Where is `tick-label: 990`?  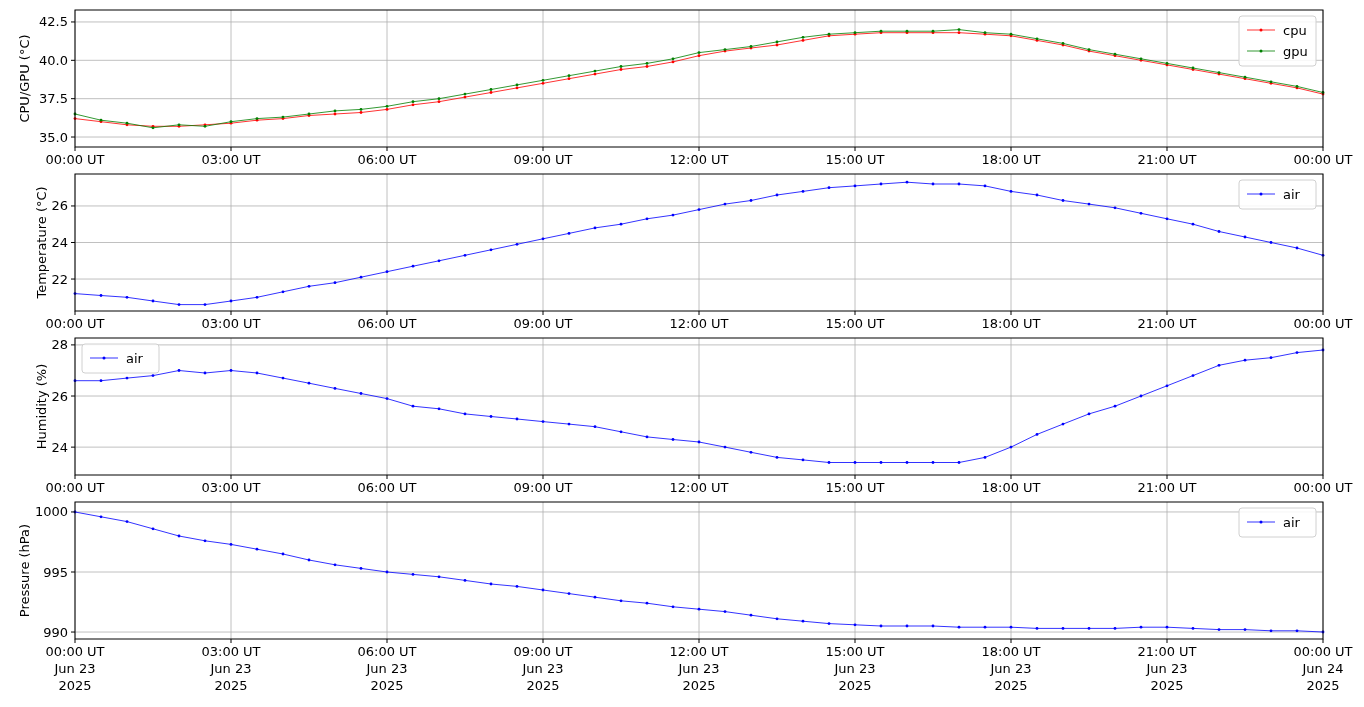 tick-label: 990 is located at coordinates (55, 632).